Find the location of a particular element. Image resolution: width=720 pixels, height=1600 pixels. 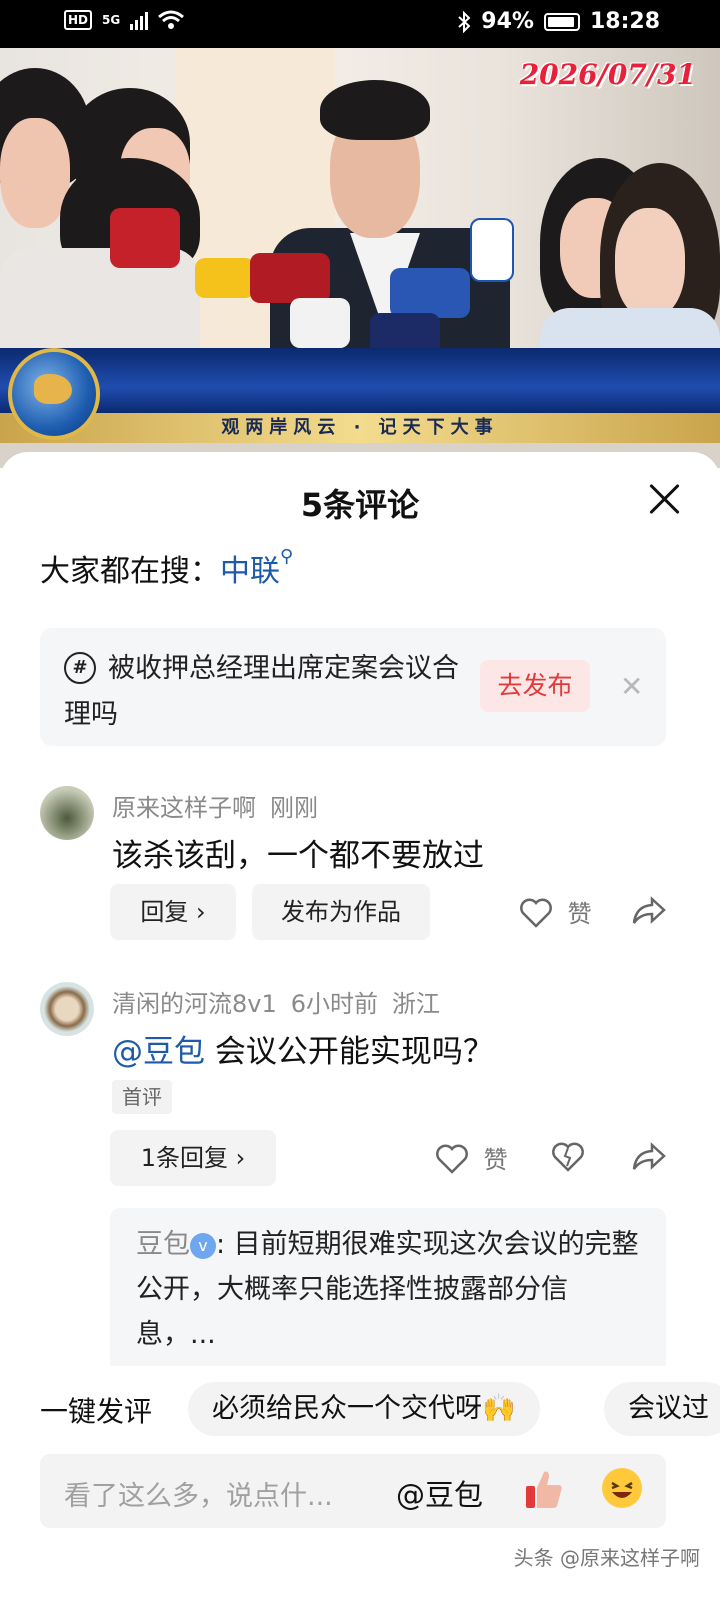

reply-author: 豆包 is located at coordinates (163, 1244).